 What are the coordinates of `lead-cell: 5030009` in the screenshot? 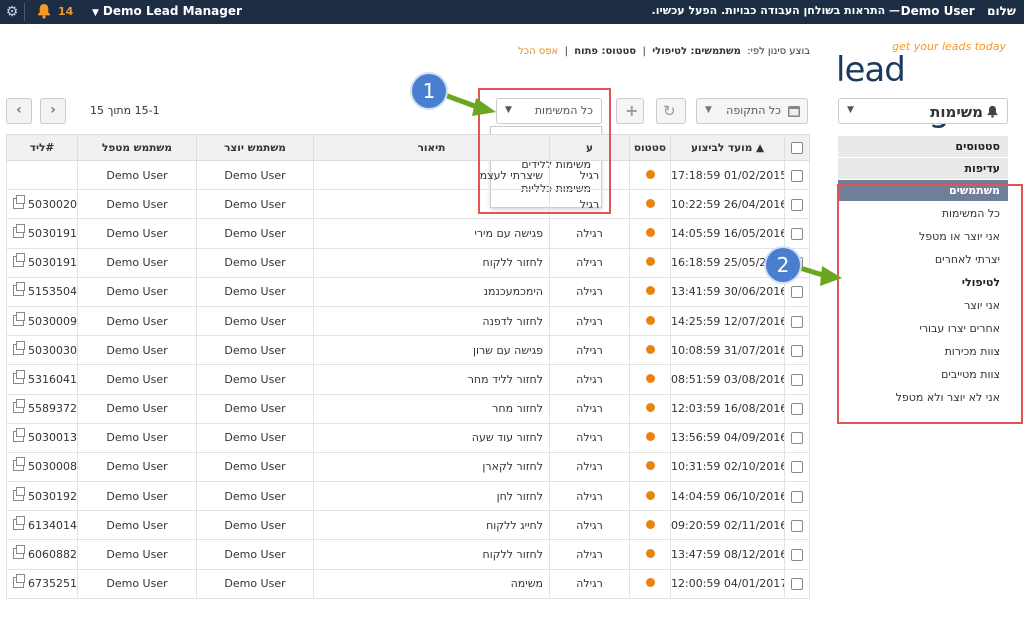 It's located at (42, 321).